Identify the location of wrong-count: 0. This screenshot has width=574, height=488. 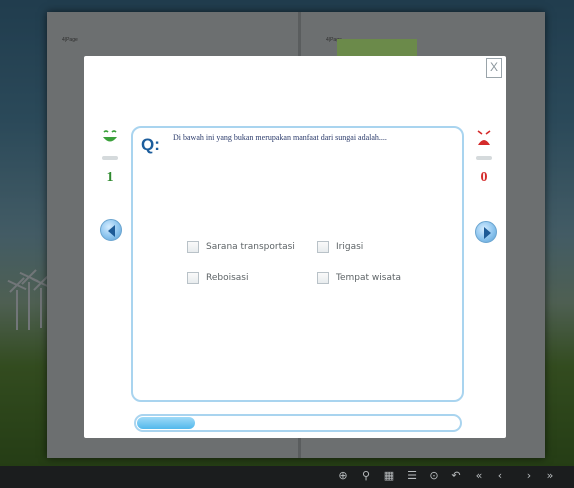
(484, 177).